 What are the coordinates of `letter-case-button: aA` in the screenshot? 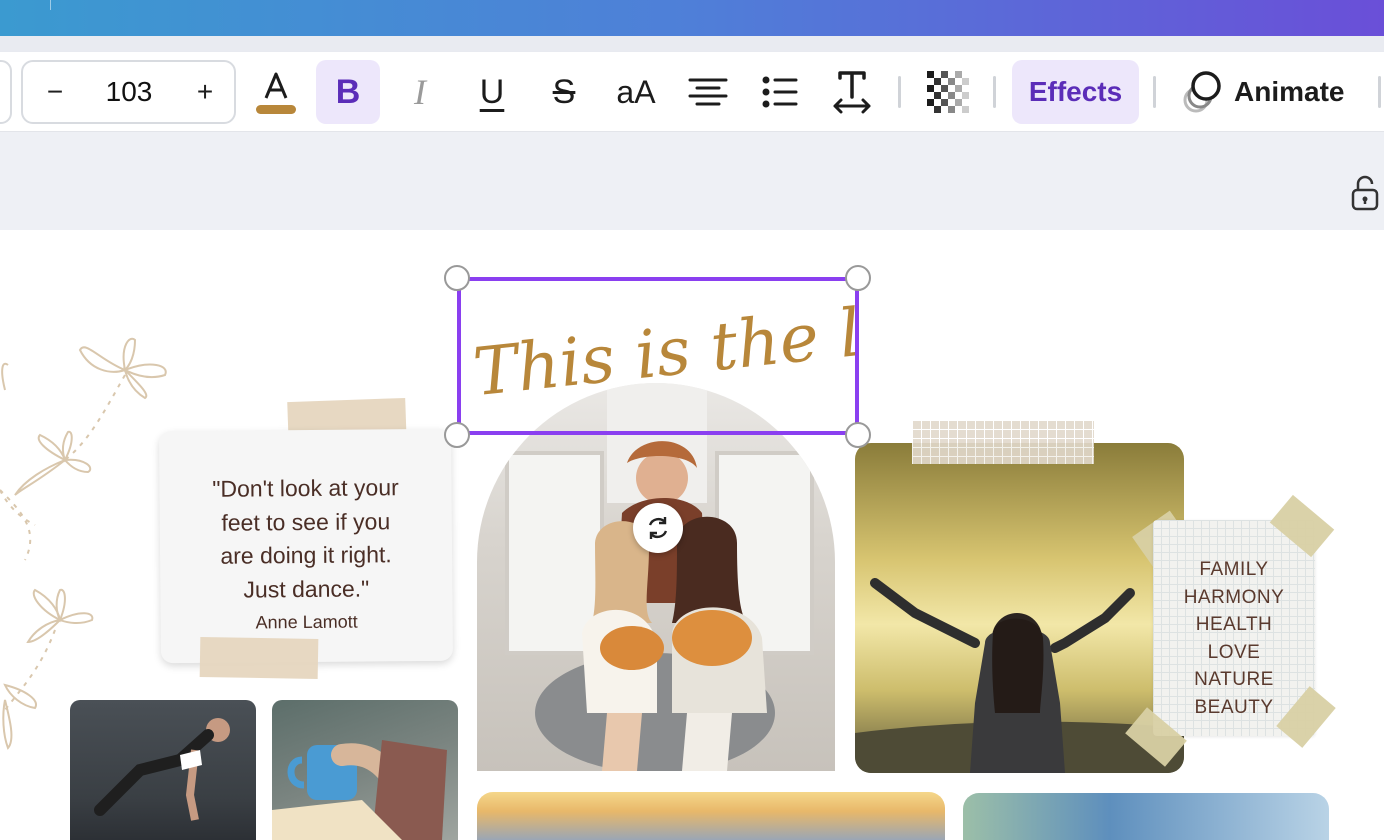 It's located at (636, 92).